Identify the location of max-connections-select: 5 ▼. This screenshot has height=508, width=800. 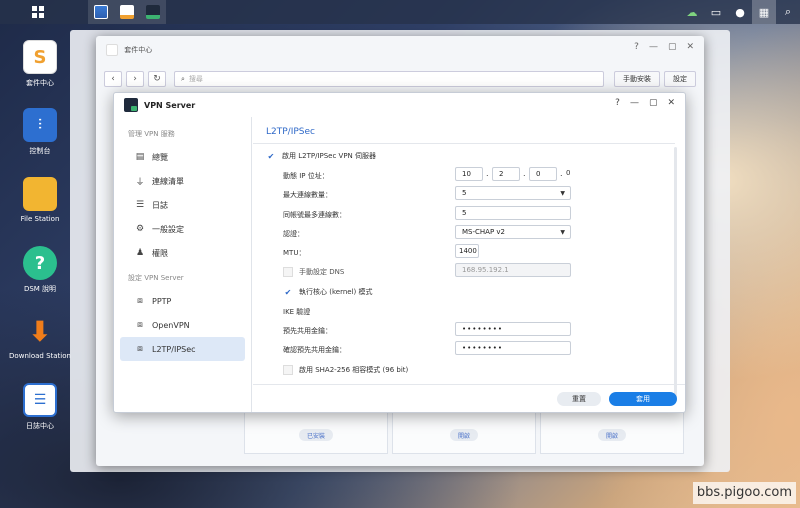
(513, 193).